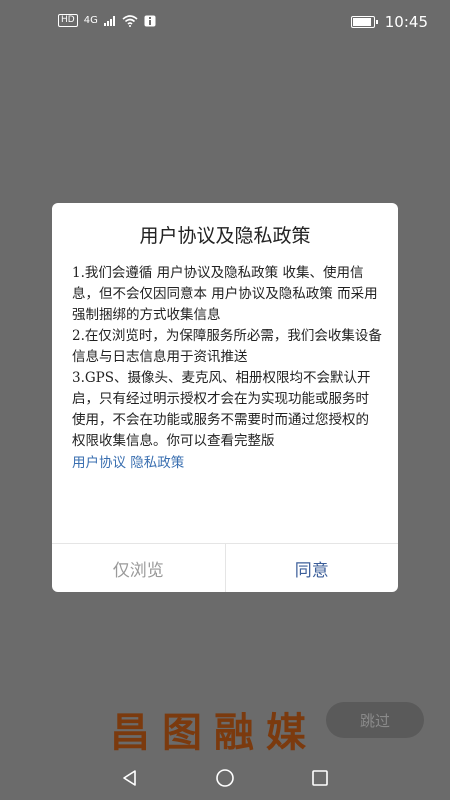  Describe the element at coordinates (364, 22) in the screenshot. I see `battery-icon` at that location.